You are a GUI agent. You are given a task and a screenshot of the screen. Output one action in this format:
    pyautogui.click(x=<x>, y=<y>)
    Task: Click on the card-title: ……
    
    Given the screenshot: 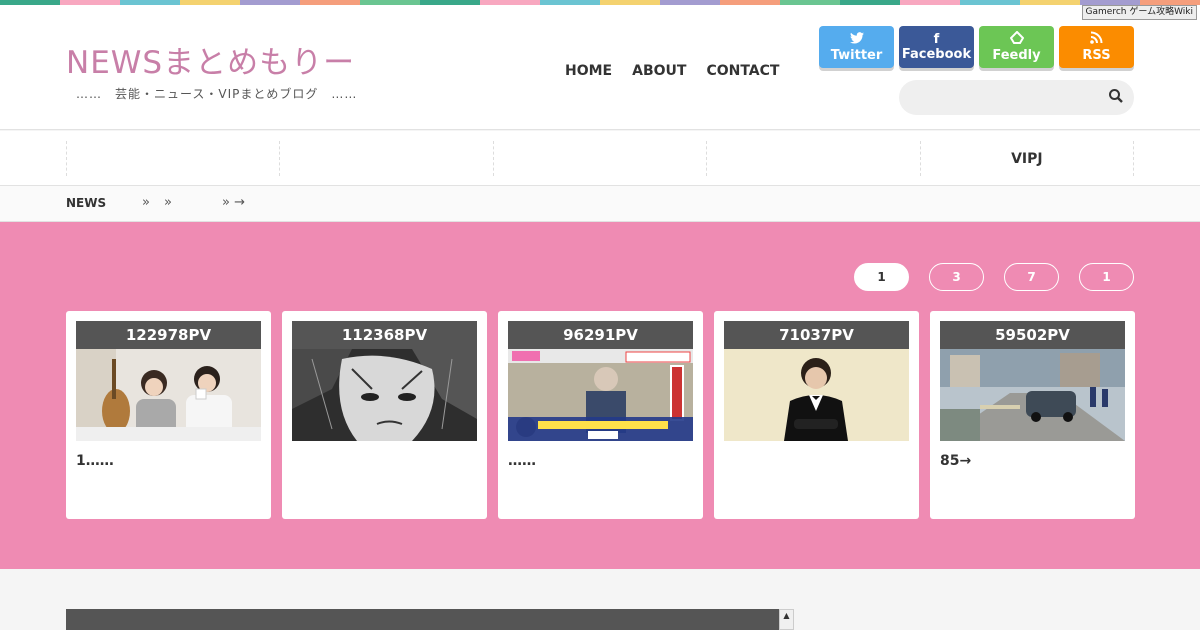 What is the action you would take?
    pyautogui.click(x=600, y=461)
    